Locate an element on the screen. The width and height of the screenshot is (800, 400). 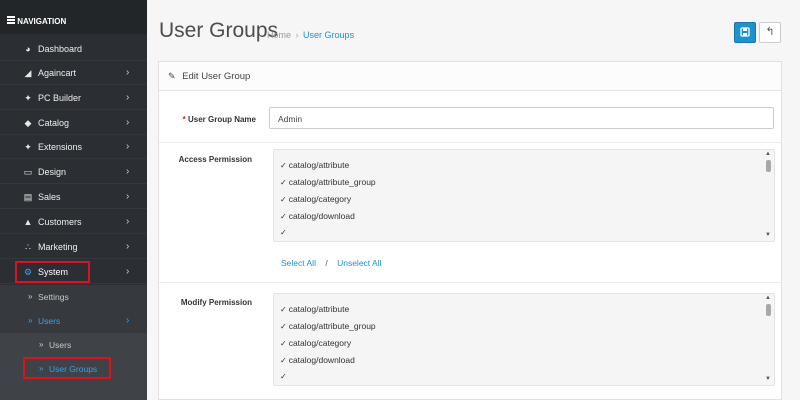
unselect-all-link: Unselect All is located at coordinates (359, 263).